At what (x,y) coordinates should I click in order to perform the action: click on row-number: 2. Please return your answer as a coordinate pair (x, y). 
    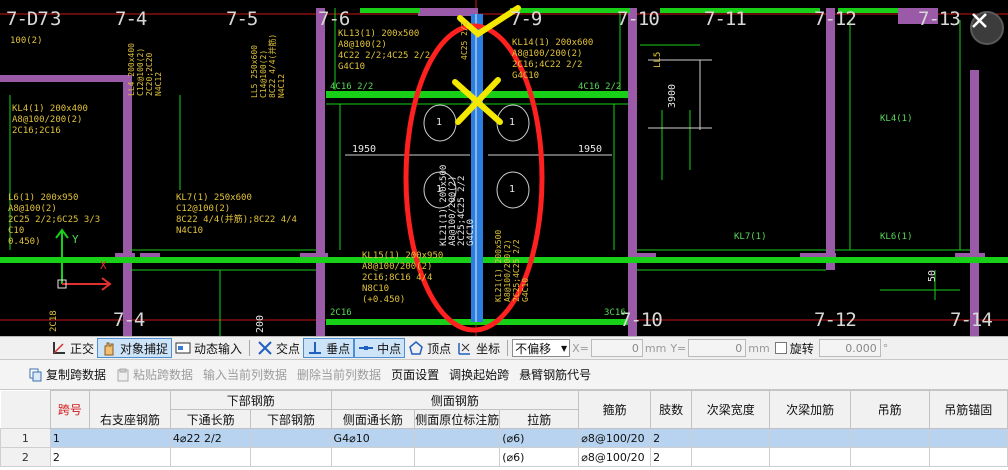
    Looking at the image, I should click on (25, 457).